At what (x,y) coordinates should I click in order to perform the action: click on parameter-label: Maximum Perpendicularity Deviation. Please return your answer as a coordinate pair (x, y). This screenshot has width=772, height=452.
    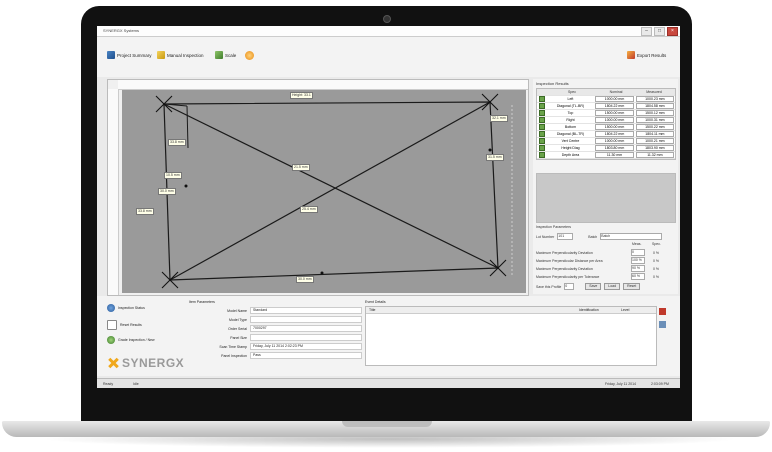
    Looking at the image, I should click on (564, 252).